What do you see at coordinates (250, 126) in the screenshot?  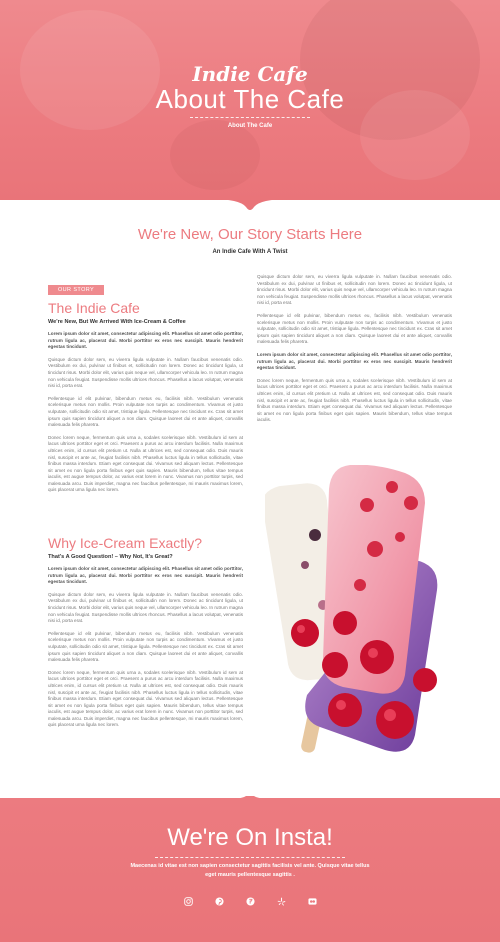 I see `breadcrumb: About The Cafe` at bounding box center [250, 126].